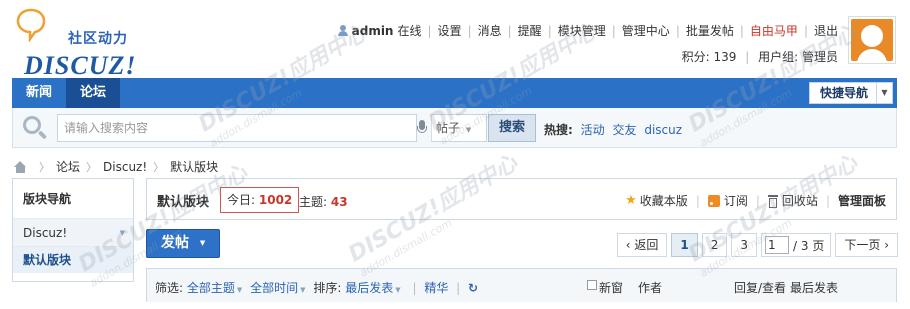 This screenshot has height=309, width=910. Describe the element at coordinates (646, 245) in the screenshot. I see `back-label: 返回` at that location.